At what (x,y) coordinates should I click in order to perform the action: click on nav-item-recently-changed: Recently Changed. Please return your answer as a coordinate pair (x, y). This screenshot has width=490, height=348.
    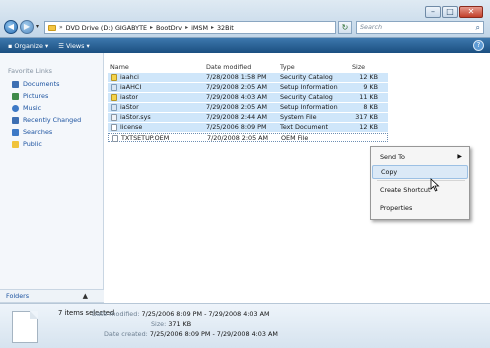
    Looking at the image, I should click on (46, 120).